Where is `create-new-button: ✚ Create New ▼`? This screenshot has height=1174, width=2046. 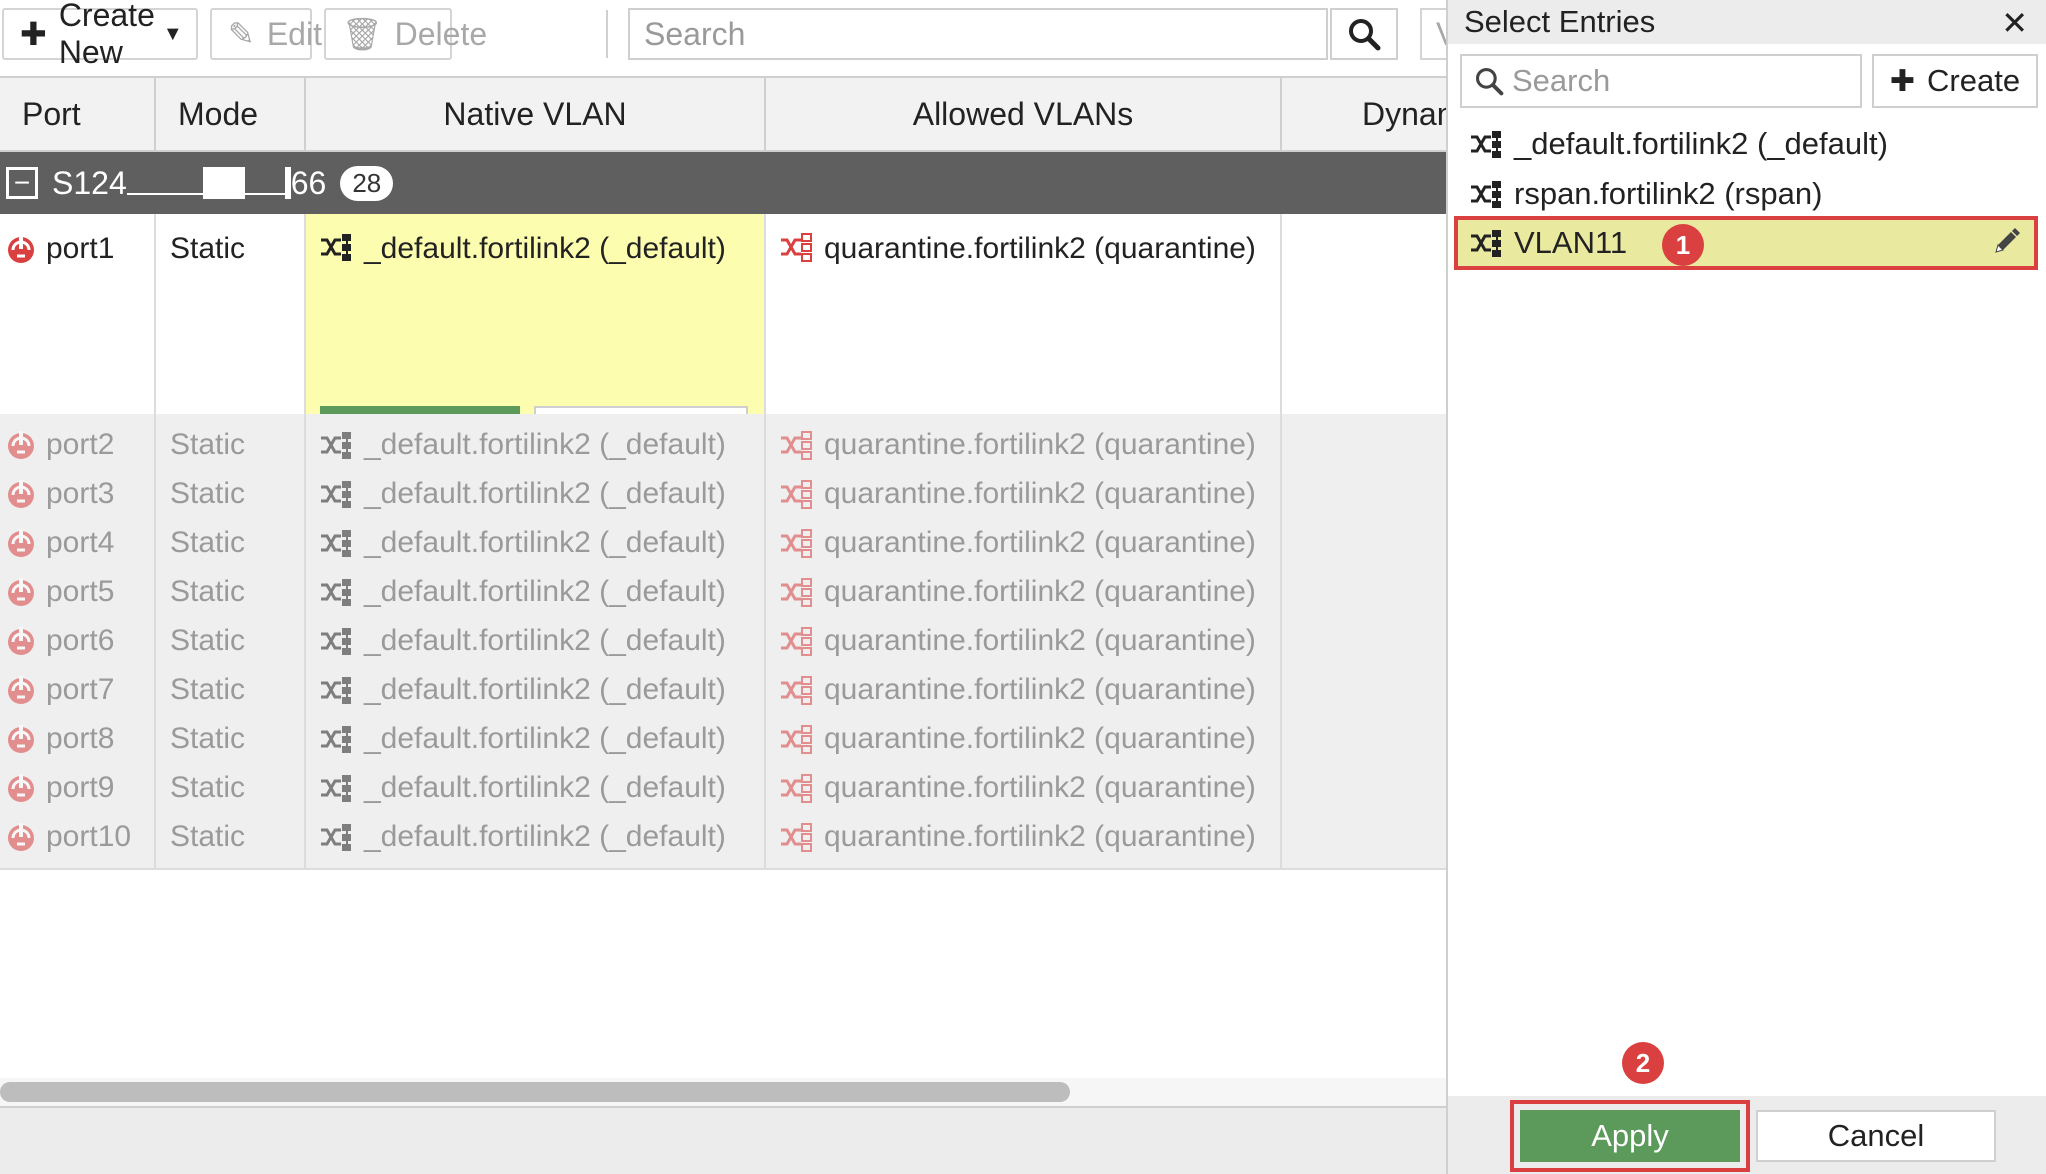 create-new-button: ✚ Create New ▼ is located at coordinates (100, 35).